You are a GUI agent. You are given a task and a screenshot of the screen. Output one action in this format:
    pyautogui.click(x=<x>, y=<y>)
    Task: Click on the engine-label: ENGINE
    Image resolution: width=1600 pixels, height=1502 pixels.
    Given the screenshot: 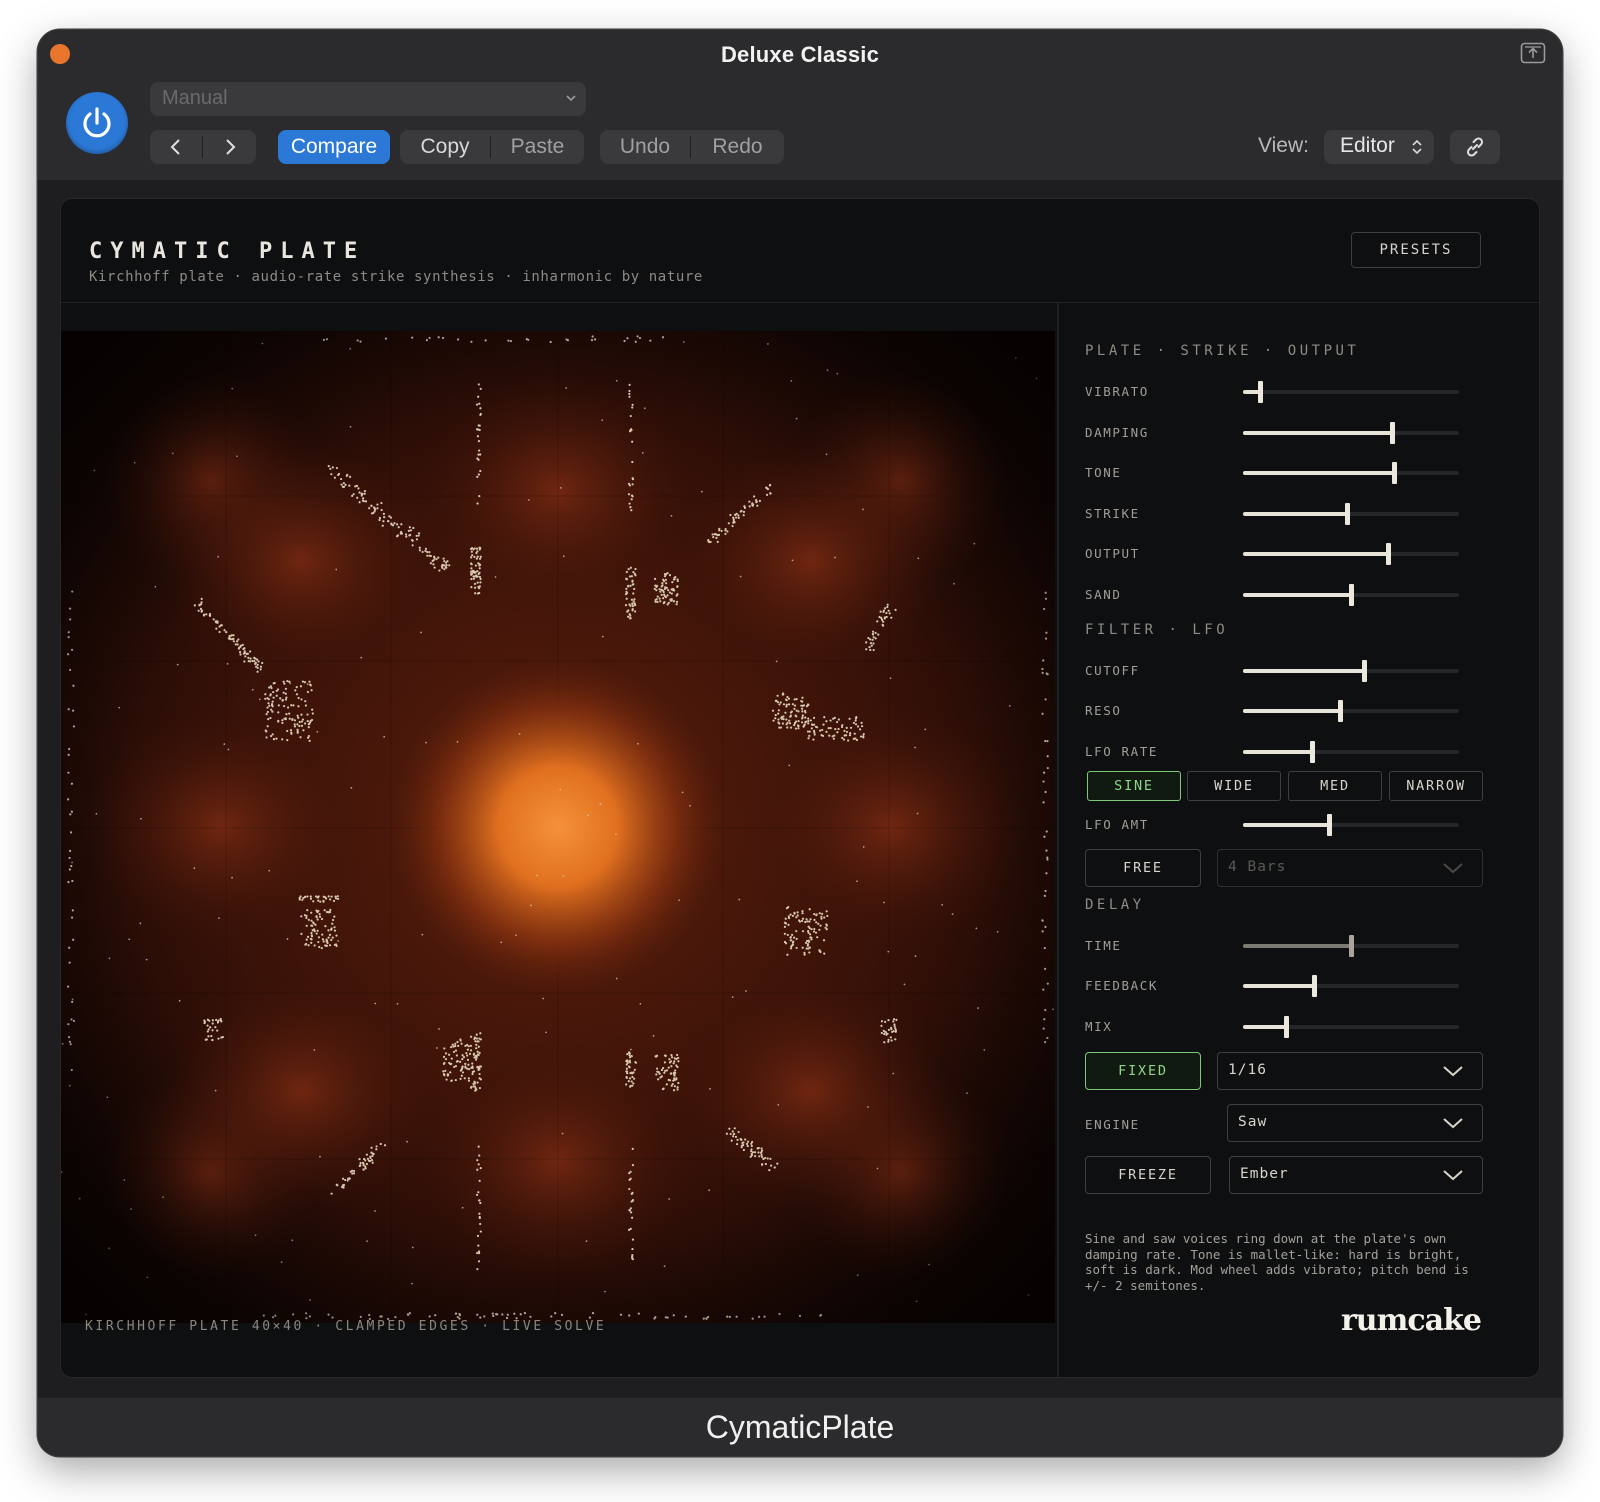 What is the action you would take?
    pyautogui.click(x=1112, y=1124)
    